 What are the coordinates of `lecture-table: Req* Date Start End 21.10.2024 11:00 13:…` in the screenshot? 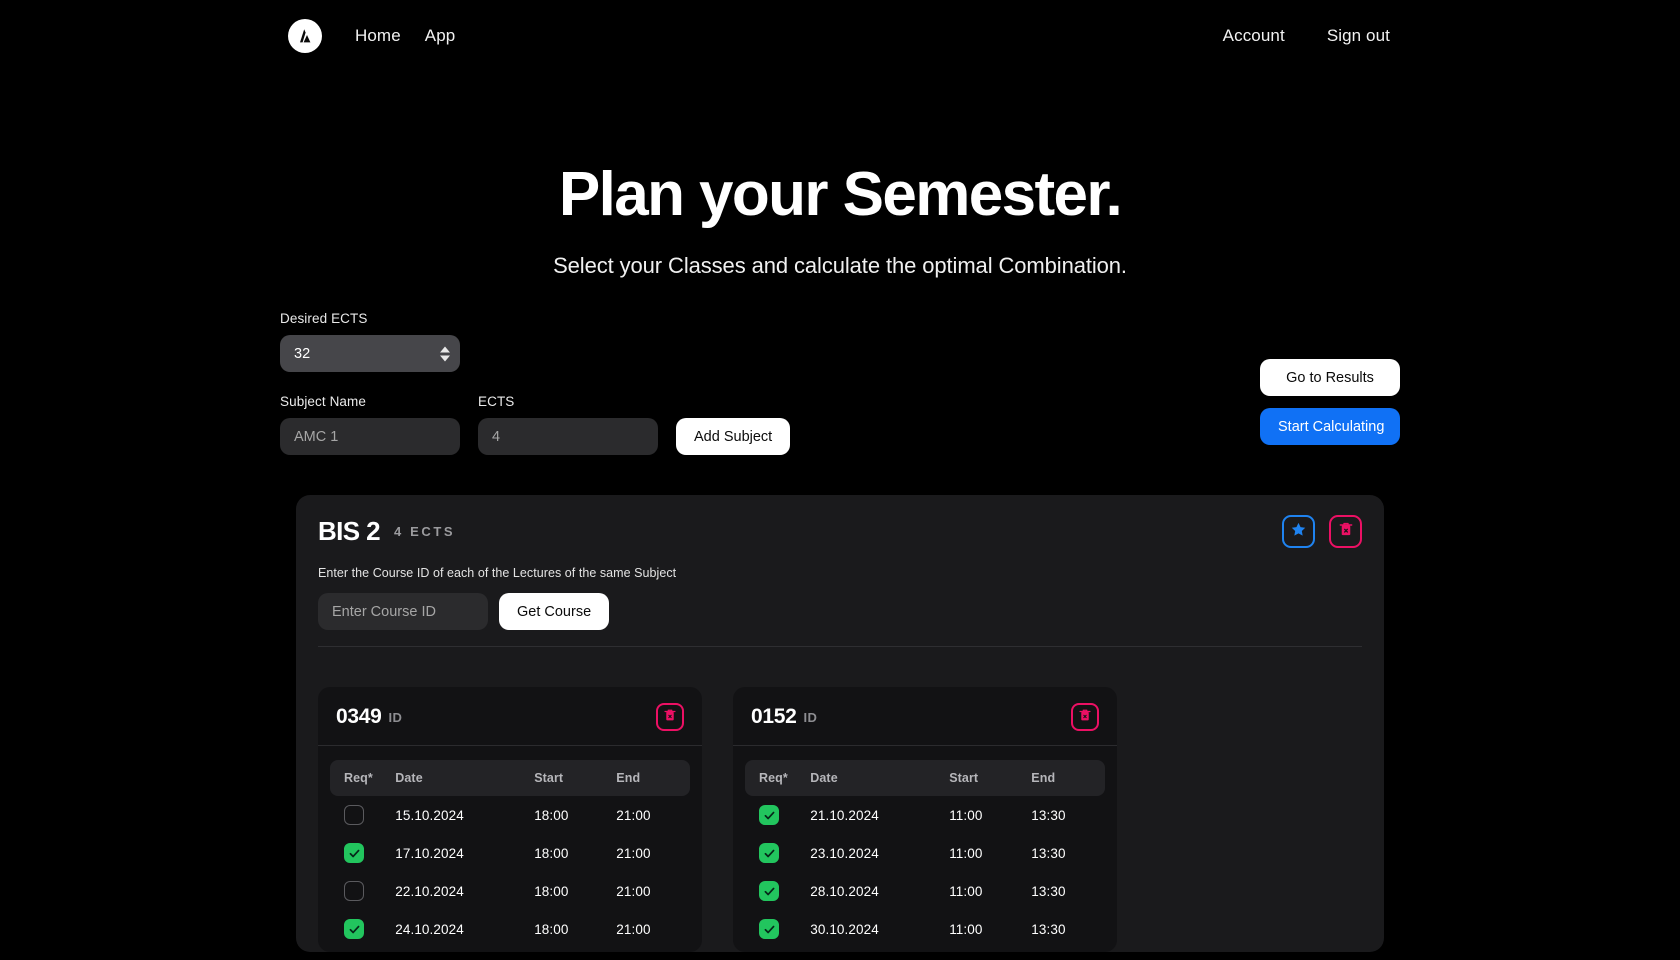 It's located at (925, 854).